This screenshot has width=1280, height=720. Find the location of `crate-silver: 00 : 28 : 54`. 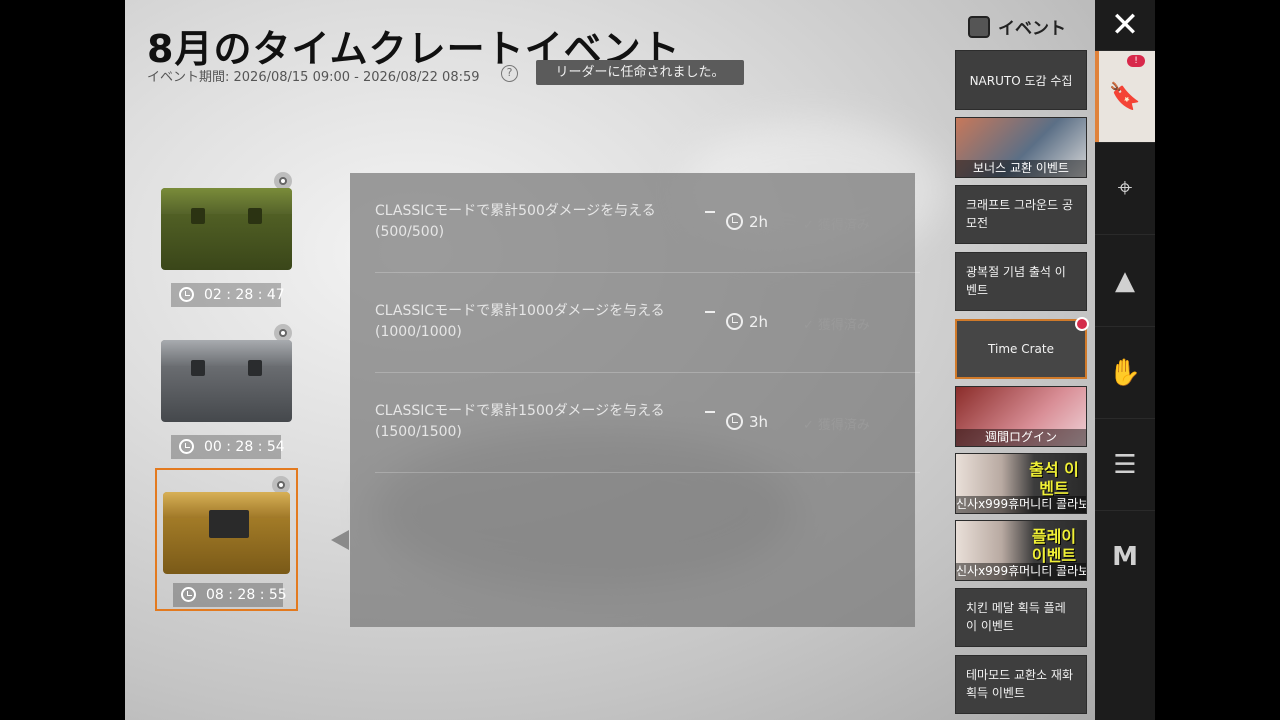

crate-silver: 00 : 28 : 54 is located at coordinates (226, 389).